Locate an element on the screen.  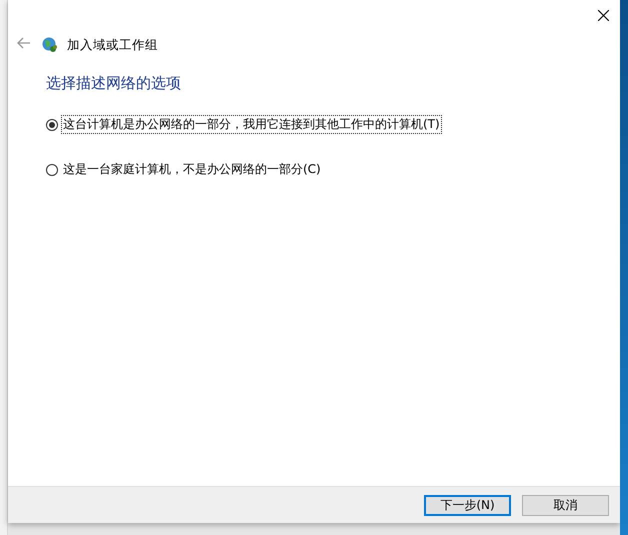
section-heading: 选择描述网络的选项 is located at coordinates (114, 83).